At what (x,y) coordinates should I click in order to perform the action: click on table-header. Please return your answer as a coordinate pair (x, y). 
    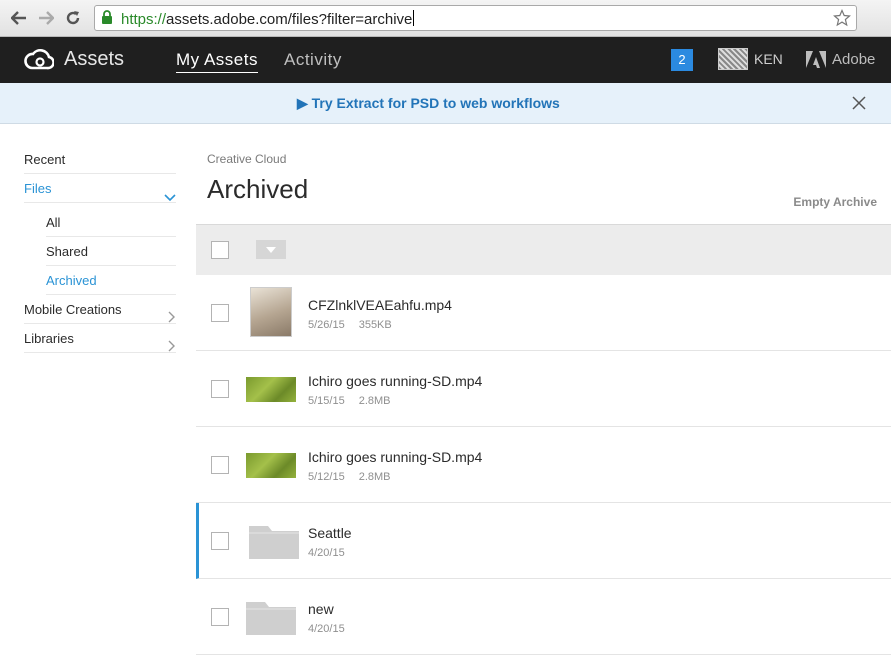
    Looking at the image, I should click on (543, 249).